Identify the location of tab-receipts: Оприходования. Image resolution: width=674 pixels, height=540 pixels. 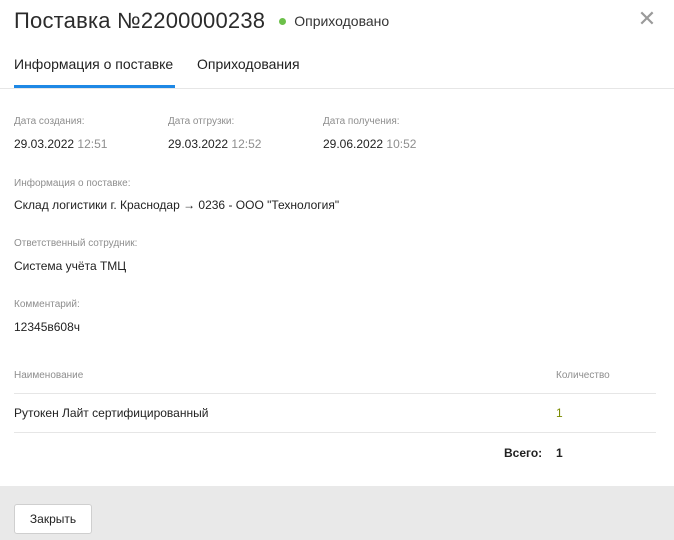
(248, 64).